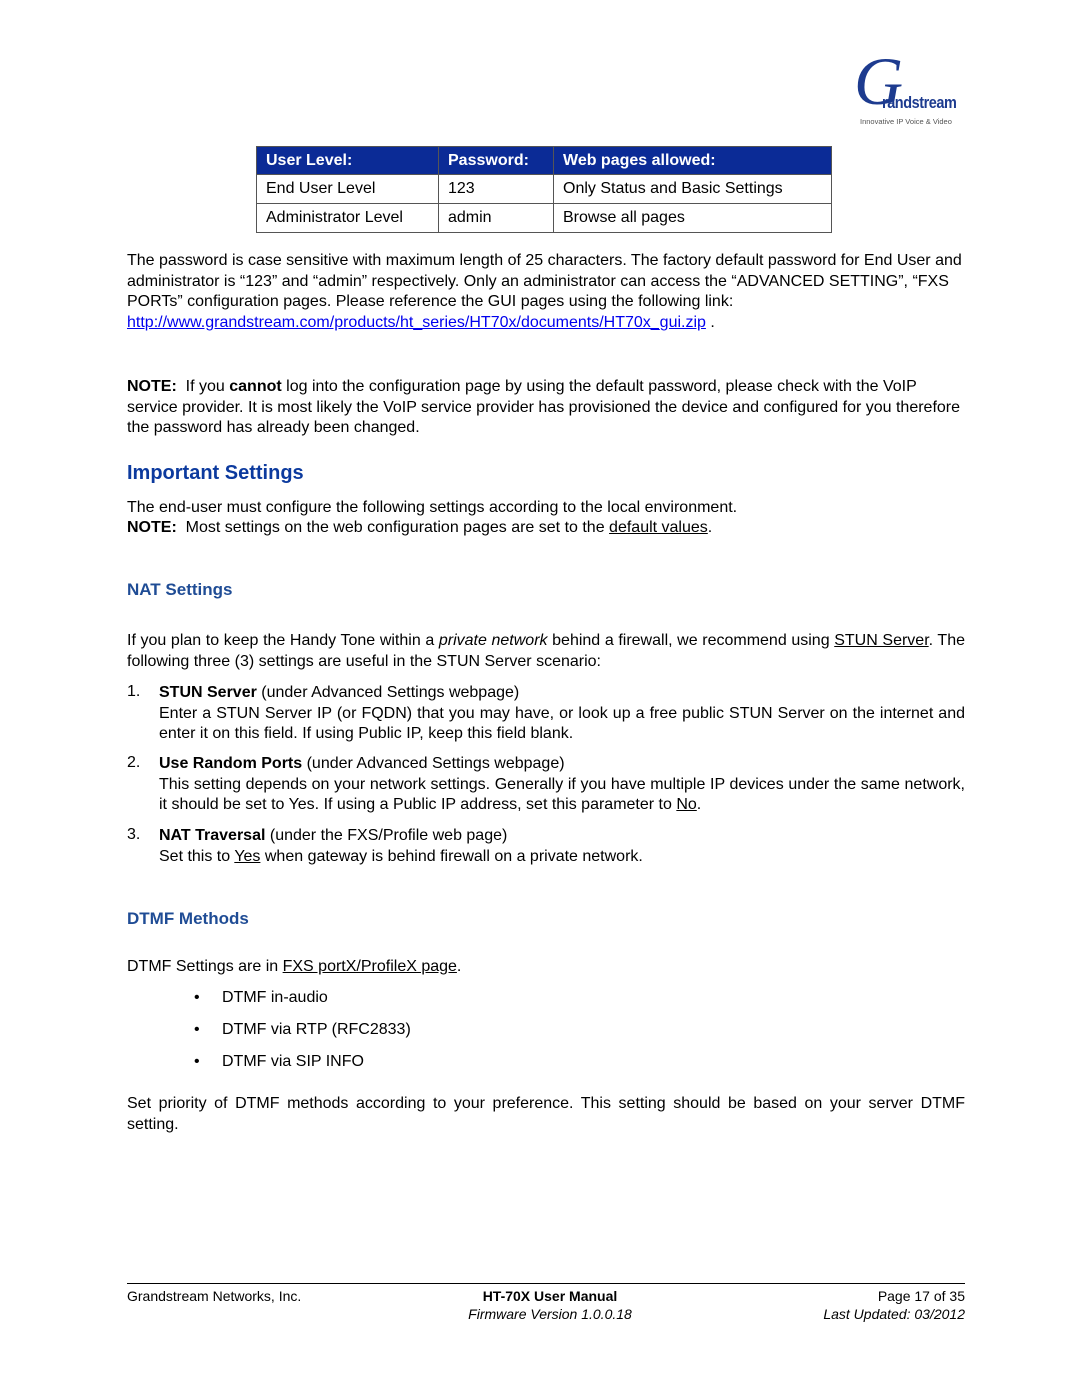 This screenshot has width=1080, height=1397. I want to click on footer-company: Grandstream Networks, Inc., so click(214, 1296).